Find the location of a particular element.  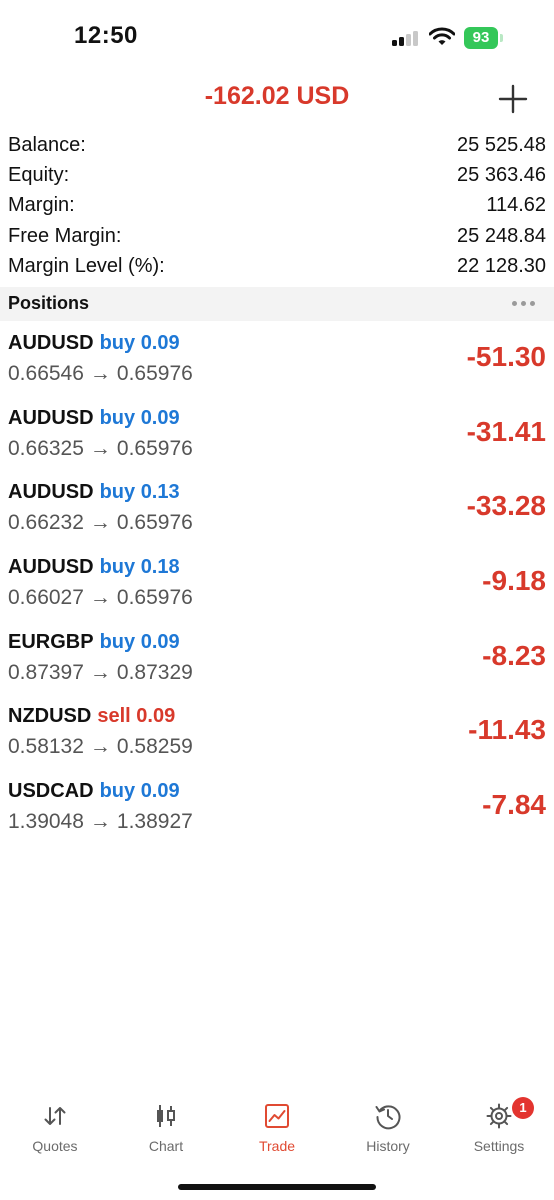

position-side: sell is located at coordinates (114, 716).